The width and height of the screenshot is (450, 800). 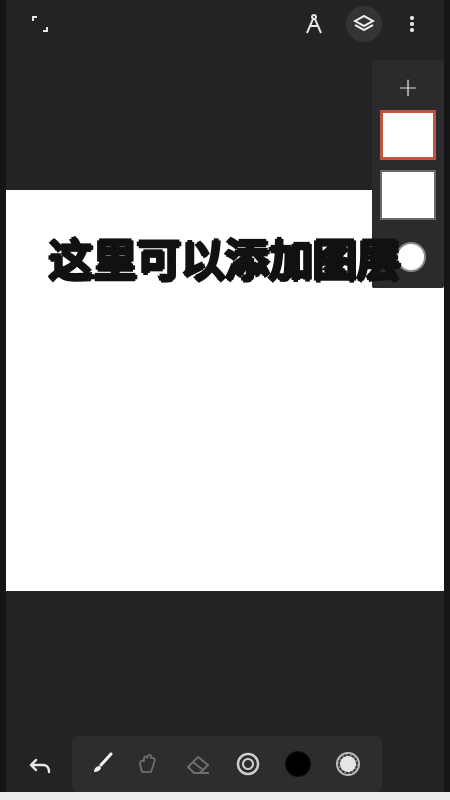 I want to click on frame-edge-right, so click(x=447, y=400).